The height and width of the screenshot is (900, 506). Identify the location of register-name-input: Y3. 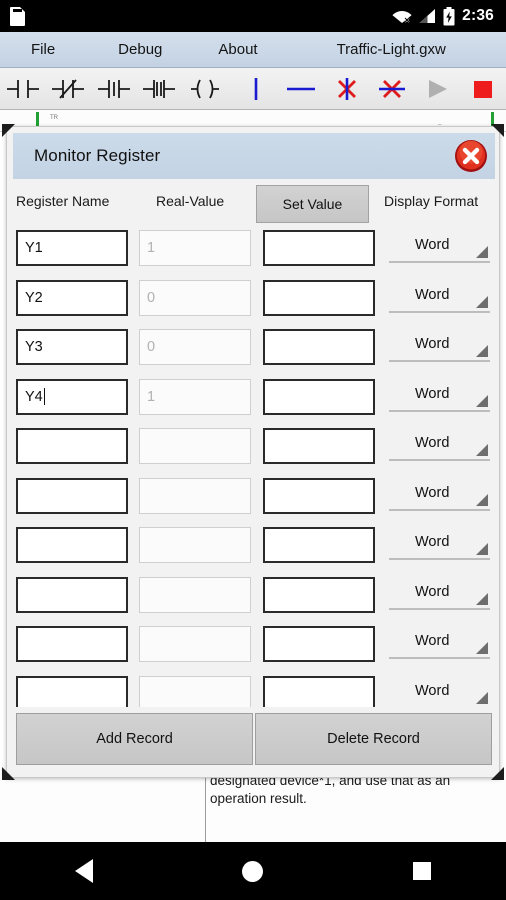
(72, 347).